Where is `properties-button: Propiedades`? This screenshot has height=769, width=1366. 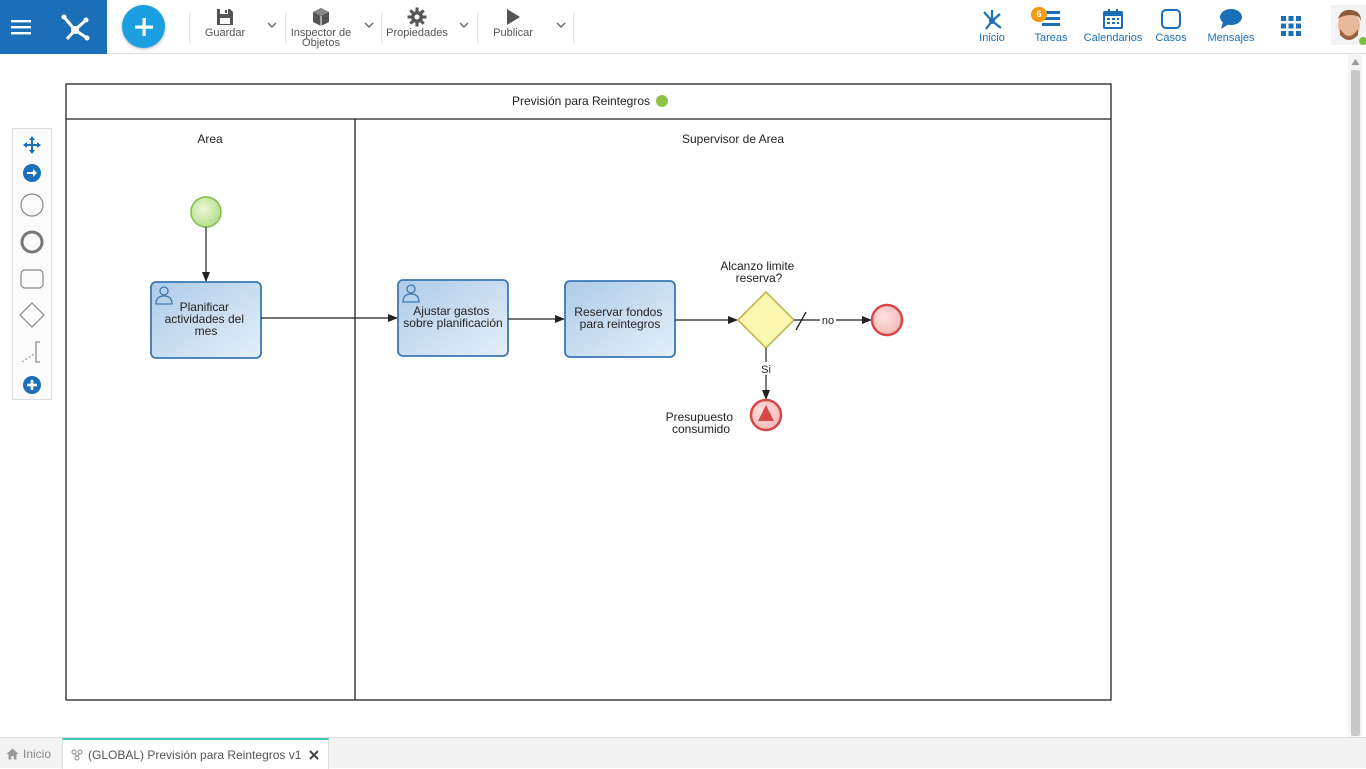 properties-button: Propiedades is located at coordinates (417, 28).